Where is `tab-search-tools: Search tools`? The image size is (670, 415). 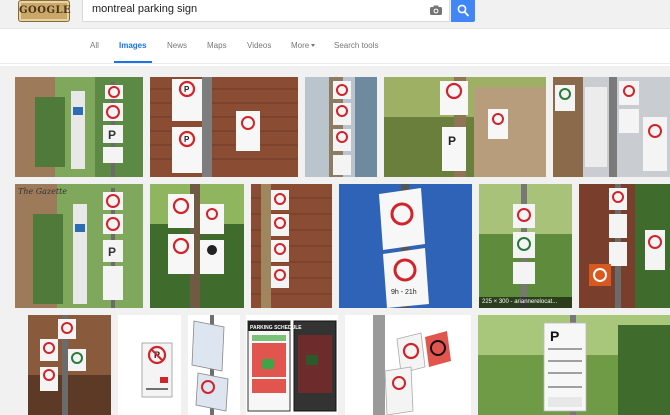 tab-search-tools: Search tools is located at coordinates (356, 45).